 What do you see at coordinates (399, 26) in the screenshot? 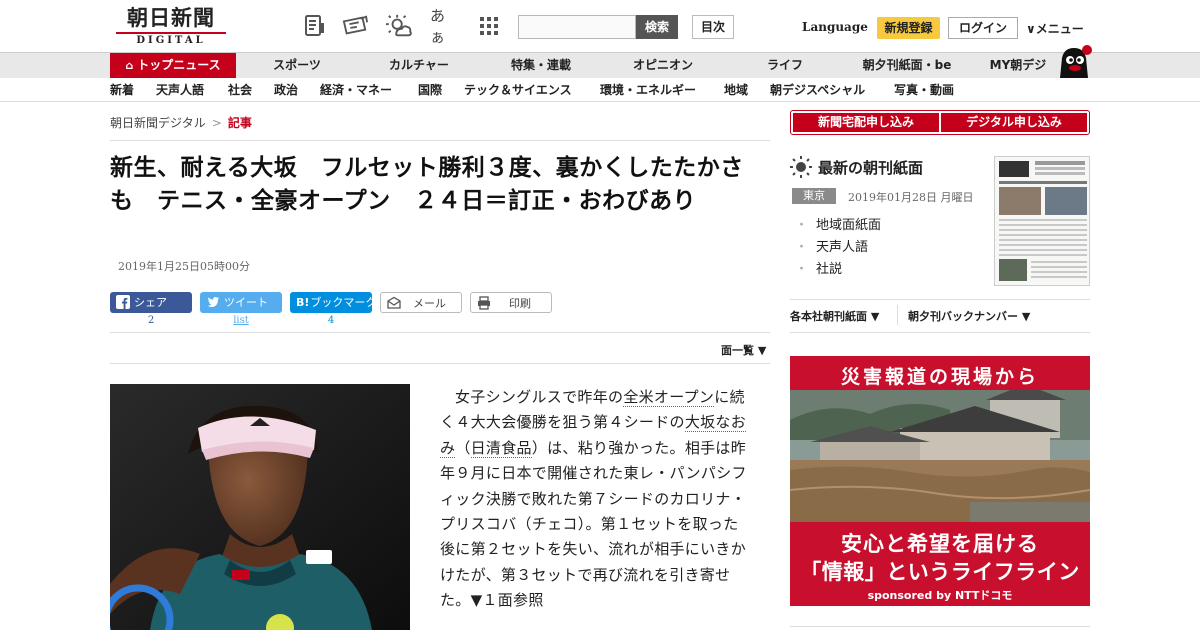
I see `weather-icon` at bounding box center [399, 26].